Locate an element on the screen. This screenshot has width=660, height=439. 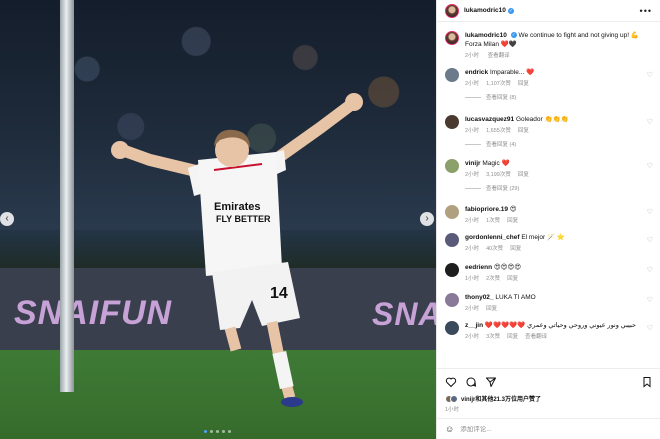
comment-row: fabiopriore.19 😍 2小时 1次赞 回复 ♡ is located at coordinates (548, 215).